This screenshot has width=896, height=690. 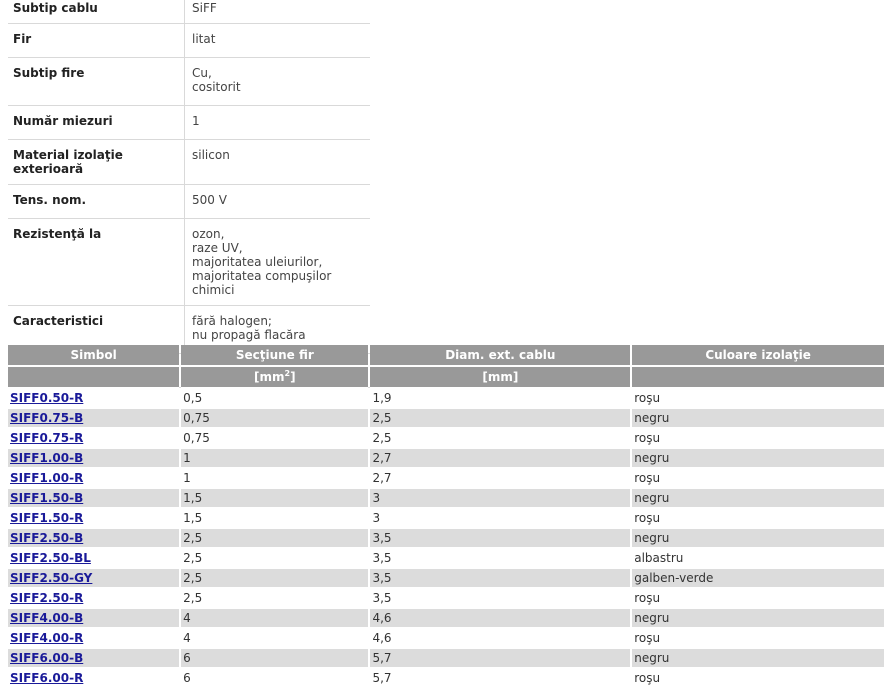 I want to click on table-row: SIFF0.50-R 0,5 1,9 roşu, so click(x=446, y=399).